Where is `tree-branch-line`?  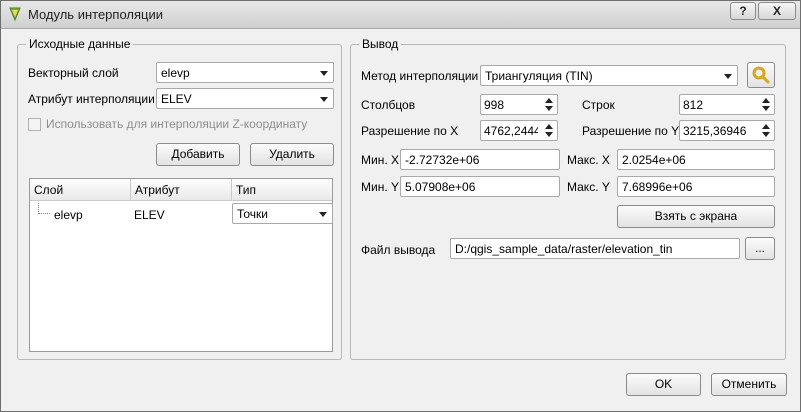 tree-branch-line is located at coordinates (44, 208).